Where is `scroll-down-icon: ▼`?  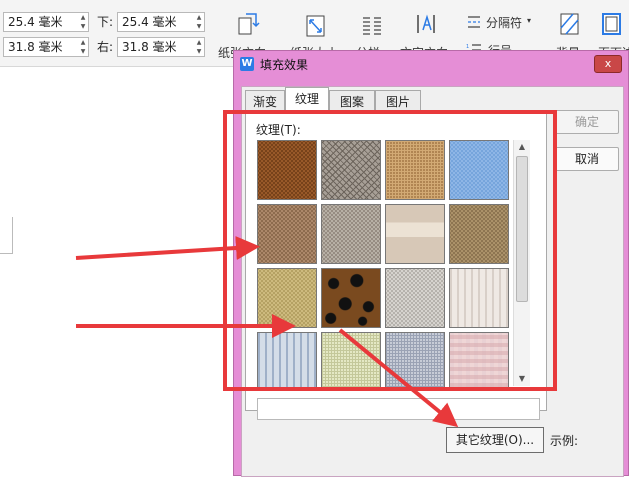 scroll-down-icon: ▼ is located at coordinates (522, 379).